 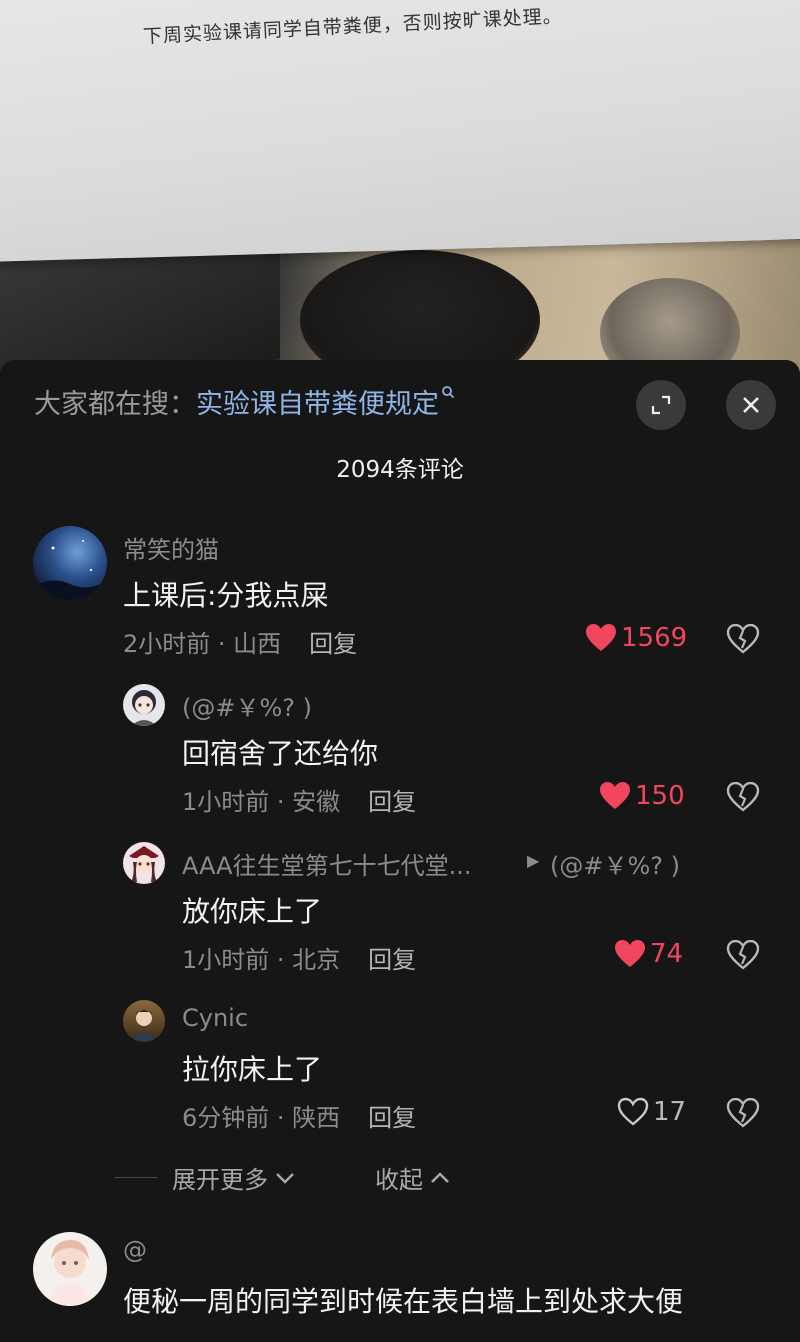 What do you see at coordinates (353, 26) in the screenshot?
I see `paper-notice-text: 下周实验课请同学自带粪便，否则按旷课处理。` at bounding box center [353, 26].